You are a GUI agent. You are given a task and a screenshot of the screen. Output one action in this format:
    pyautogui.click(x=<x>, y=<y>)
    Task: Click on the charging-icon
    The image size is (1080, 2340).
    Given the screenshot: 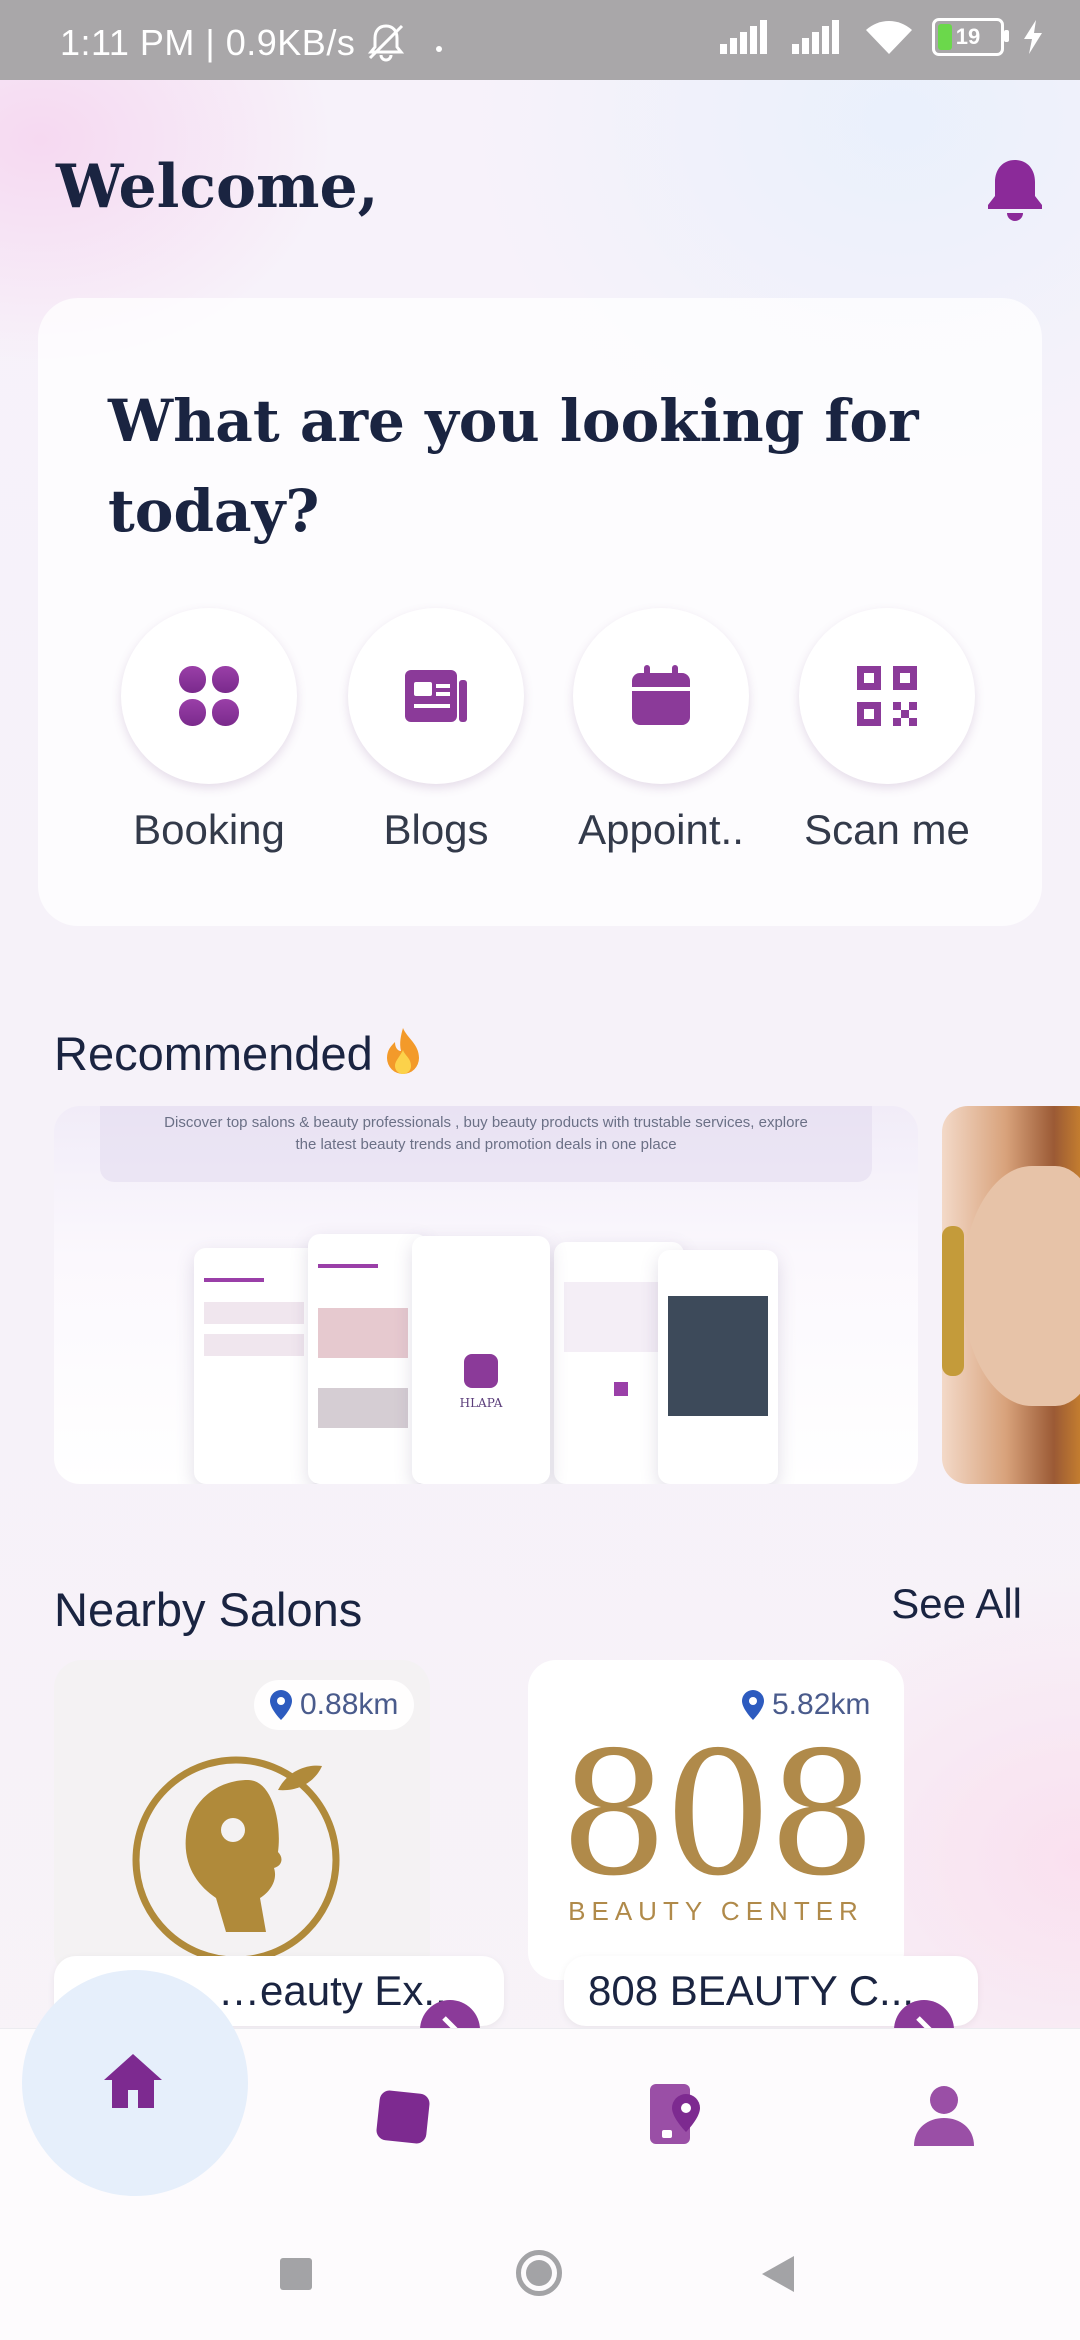 What is the action you would take?
    pyautogui.click(x=1033, y=37)
    